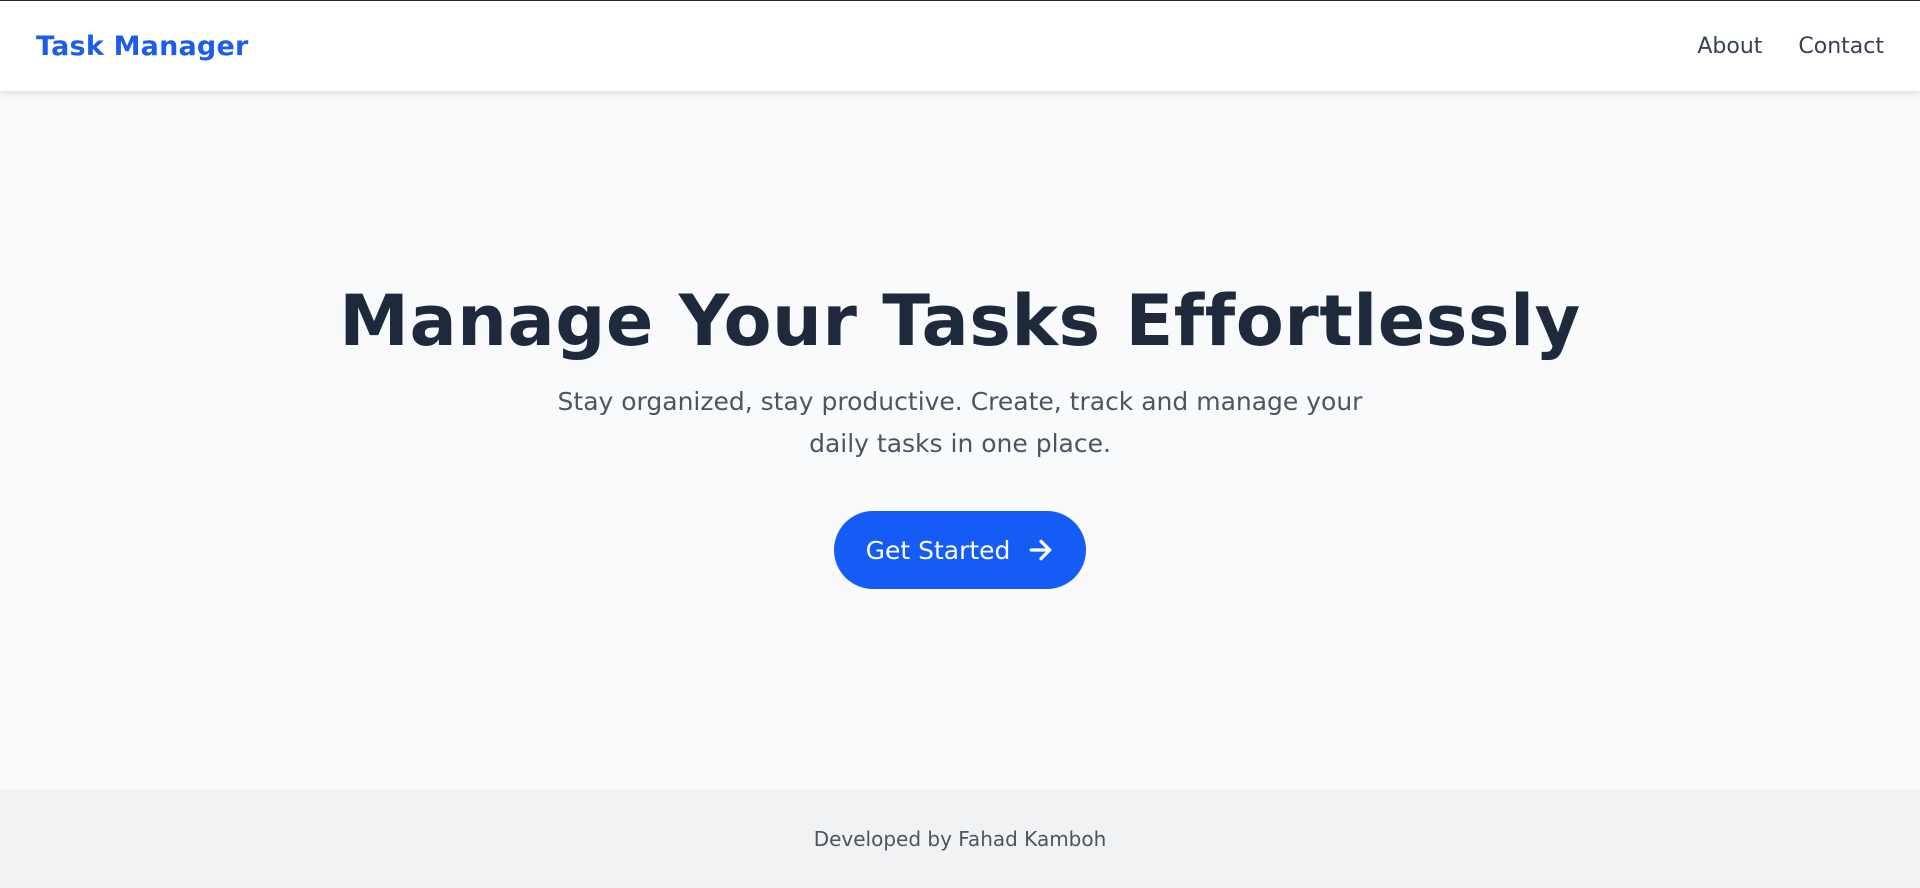  Describe the element at coordinates (938, 550) in the screenshot. I see `get-started-label: Get Started` at that location.